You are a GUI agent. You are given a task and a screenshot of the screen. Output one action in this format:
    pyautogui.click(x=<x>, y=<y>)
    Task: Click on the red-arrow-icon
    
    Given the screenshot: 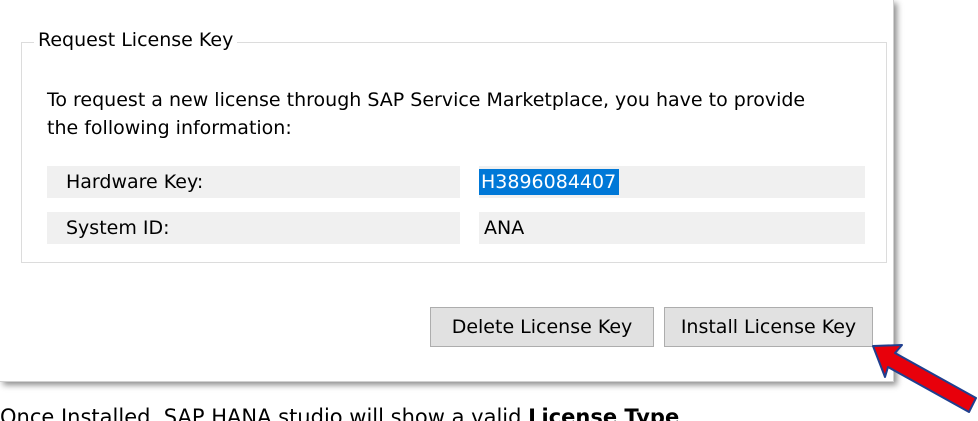 What is the action you would take?
    pyautogui.click(x=924, y=378)
    